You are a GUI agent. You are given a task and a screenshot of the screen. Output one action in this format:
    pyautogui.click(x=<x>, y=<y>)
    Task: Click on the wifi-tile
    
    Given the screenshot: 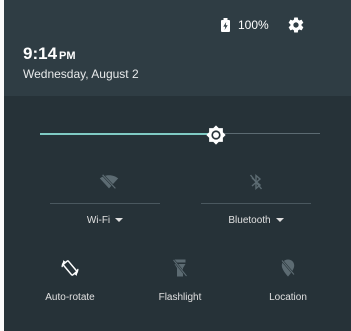 What is the action you would take?
    pyautogui.click(x=109, y=184)
    